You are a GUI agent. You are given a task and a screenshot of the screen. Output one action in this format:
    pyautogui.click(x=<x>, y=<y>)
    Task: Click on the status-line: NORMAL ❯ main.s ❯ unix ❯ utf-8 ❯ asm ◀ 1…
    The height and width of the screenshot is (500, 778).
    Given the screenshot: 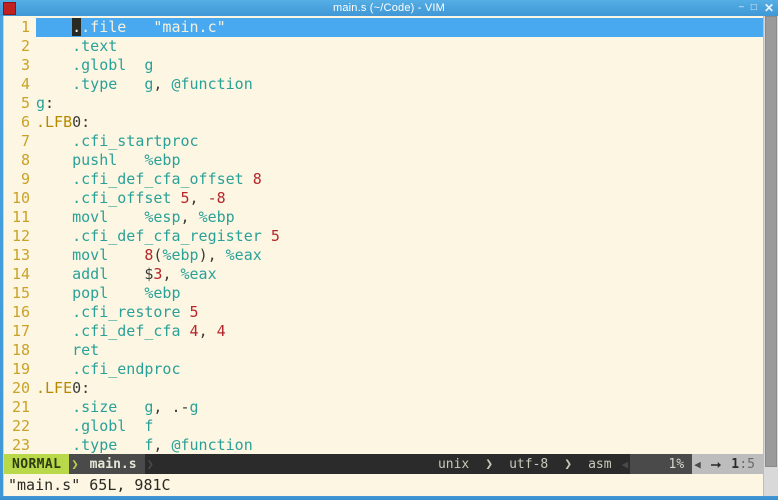 What is the action you would take?
    pyautogui.click(x=383, y=464)
    